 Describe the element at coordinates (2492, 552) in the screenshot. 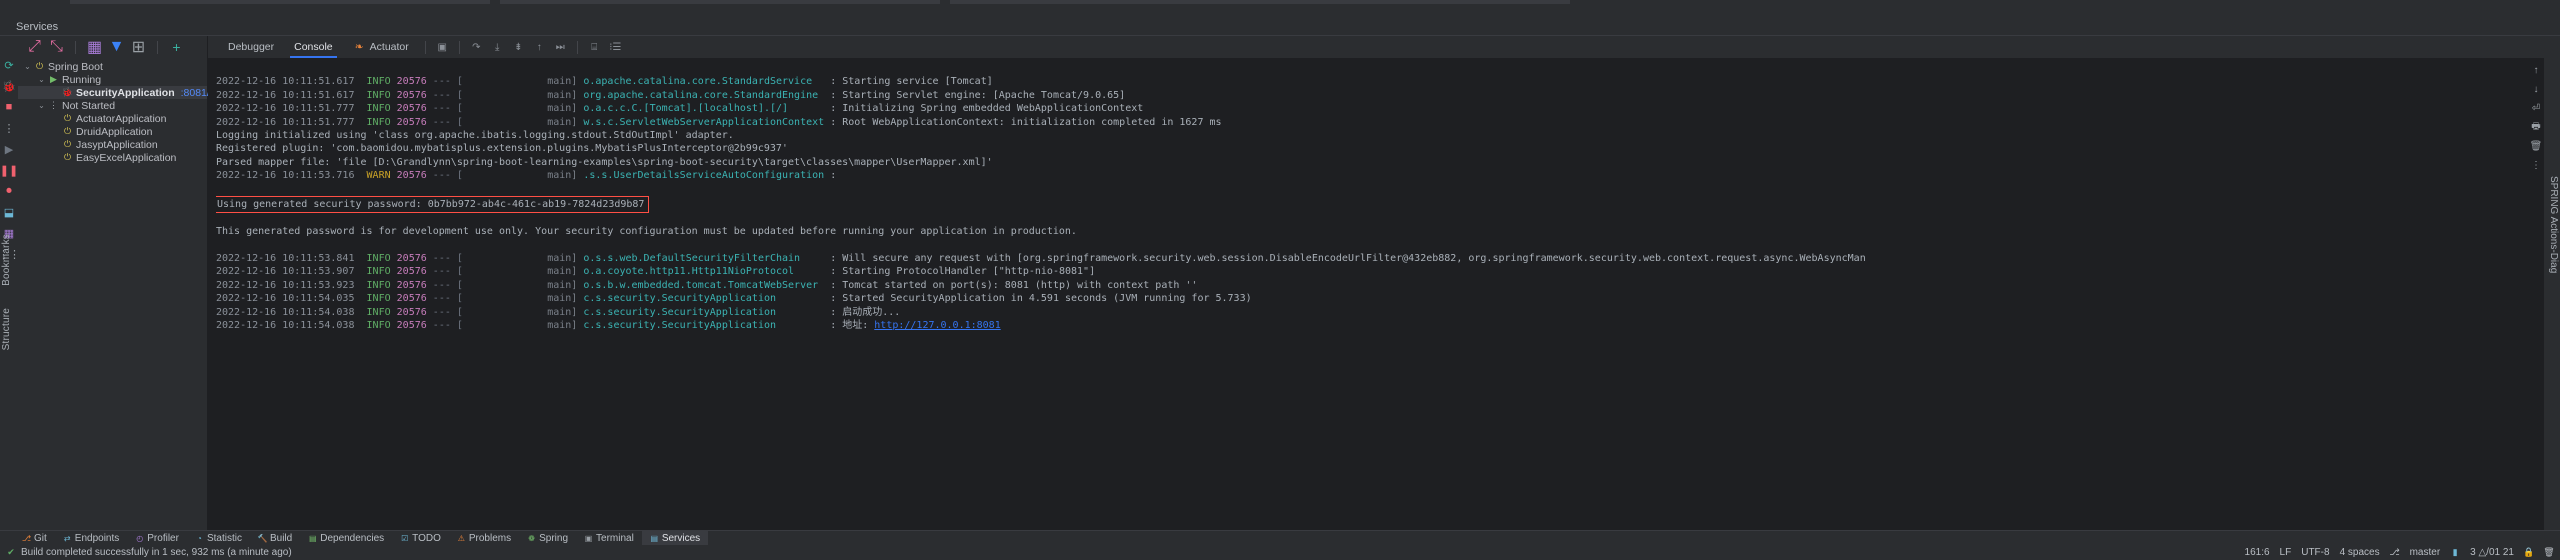

I see `inspection-status: 3 △/01 21` at that location.